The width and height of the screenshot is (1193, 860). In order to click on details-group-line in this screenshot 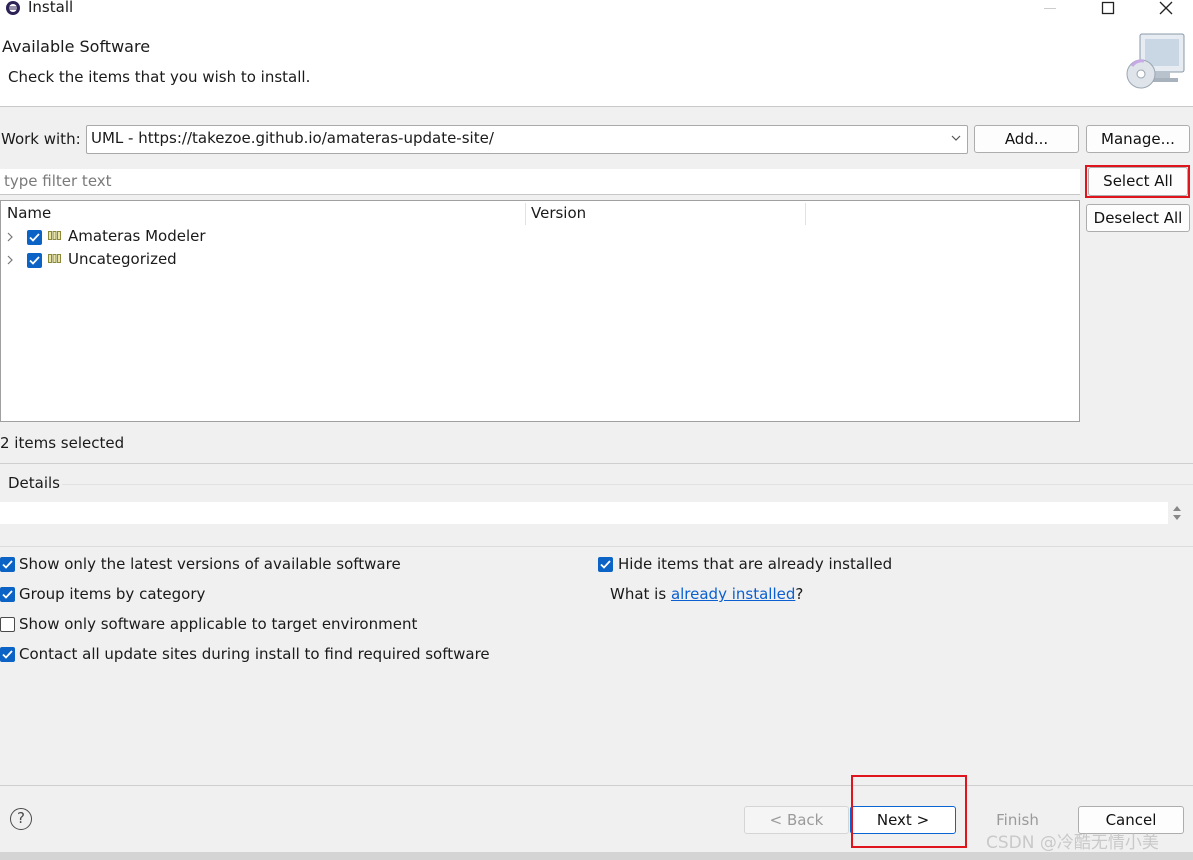, I will do `click(627, 484)`.